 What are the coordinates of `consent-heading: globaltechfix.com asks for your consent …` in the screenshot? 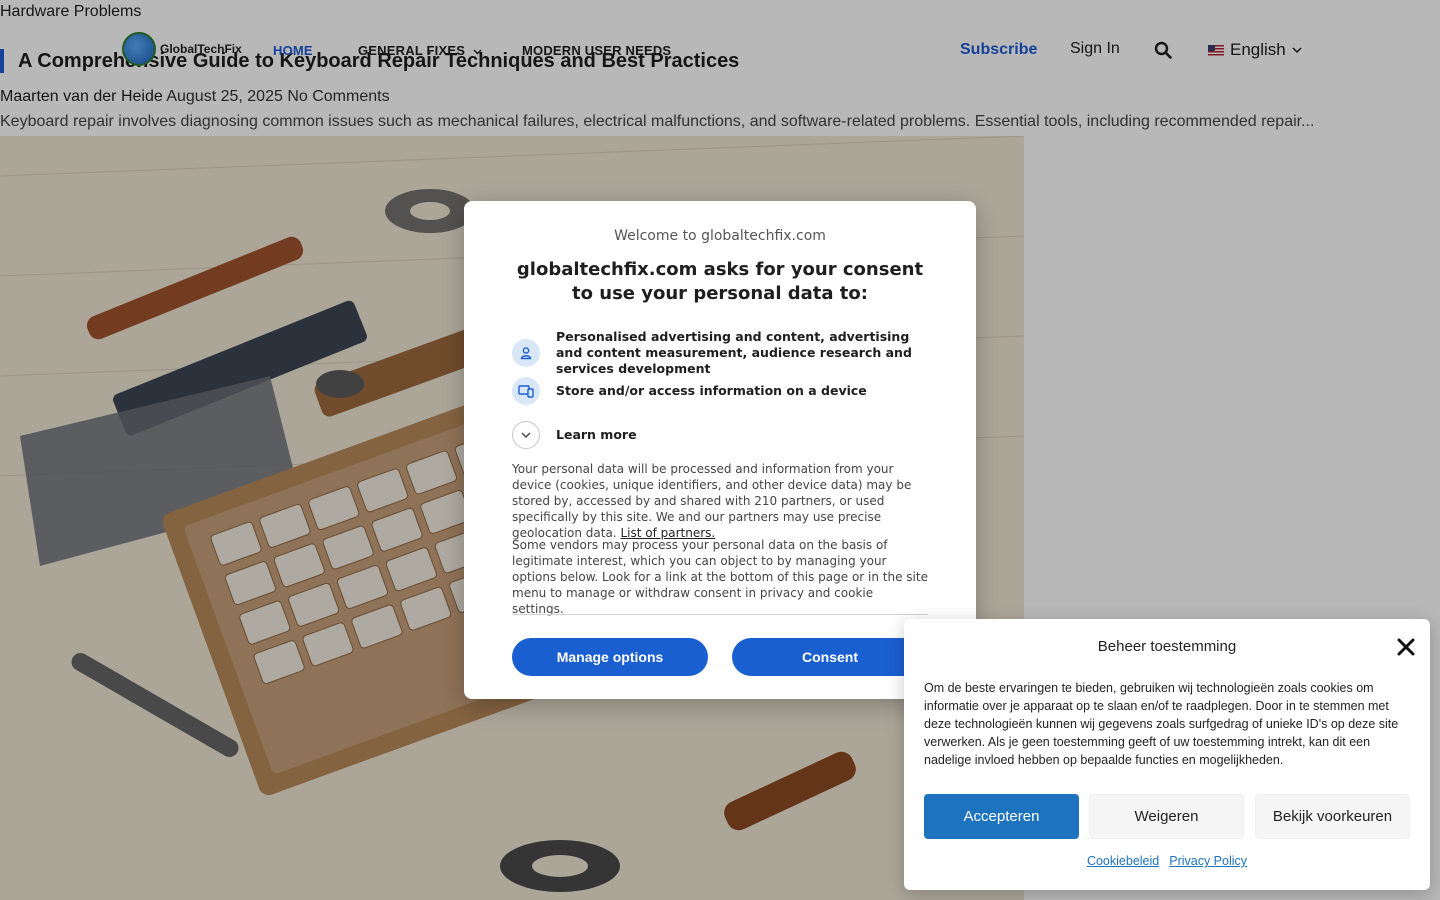 It's located at (720, 281).